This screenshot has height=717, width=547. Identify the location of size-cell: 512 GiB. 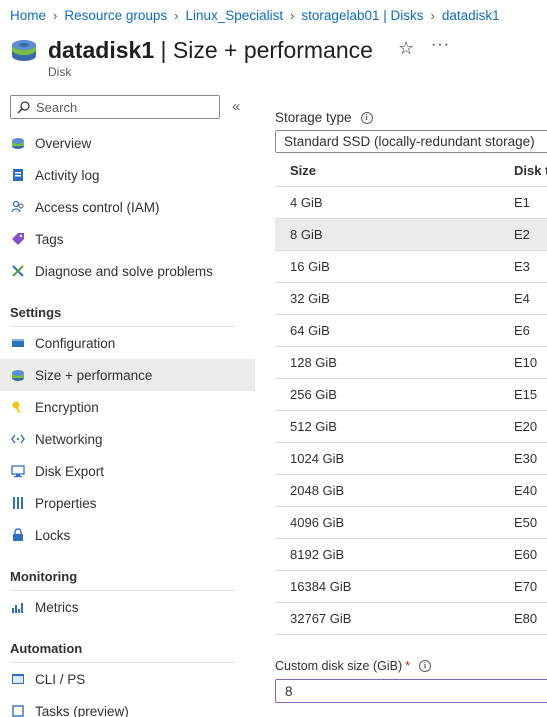
(313, 426).